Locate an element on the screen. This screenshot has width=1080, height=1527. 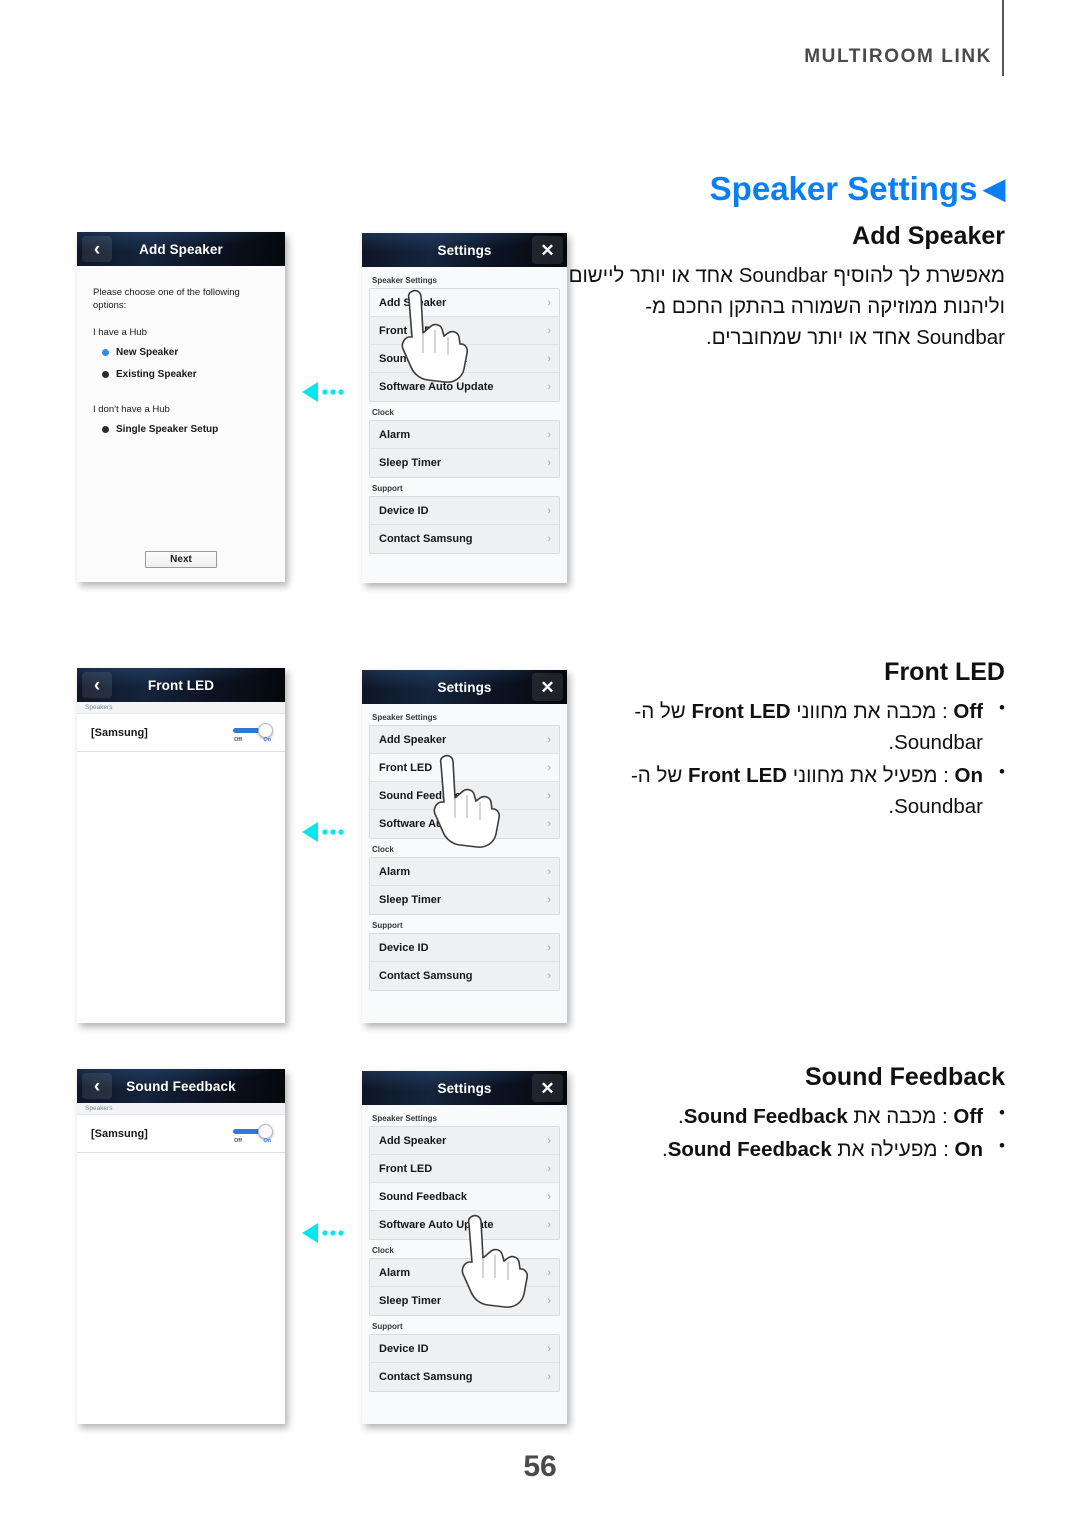
sound-feedback-toggle: Off On is located at coordinates (253, 1134).